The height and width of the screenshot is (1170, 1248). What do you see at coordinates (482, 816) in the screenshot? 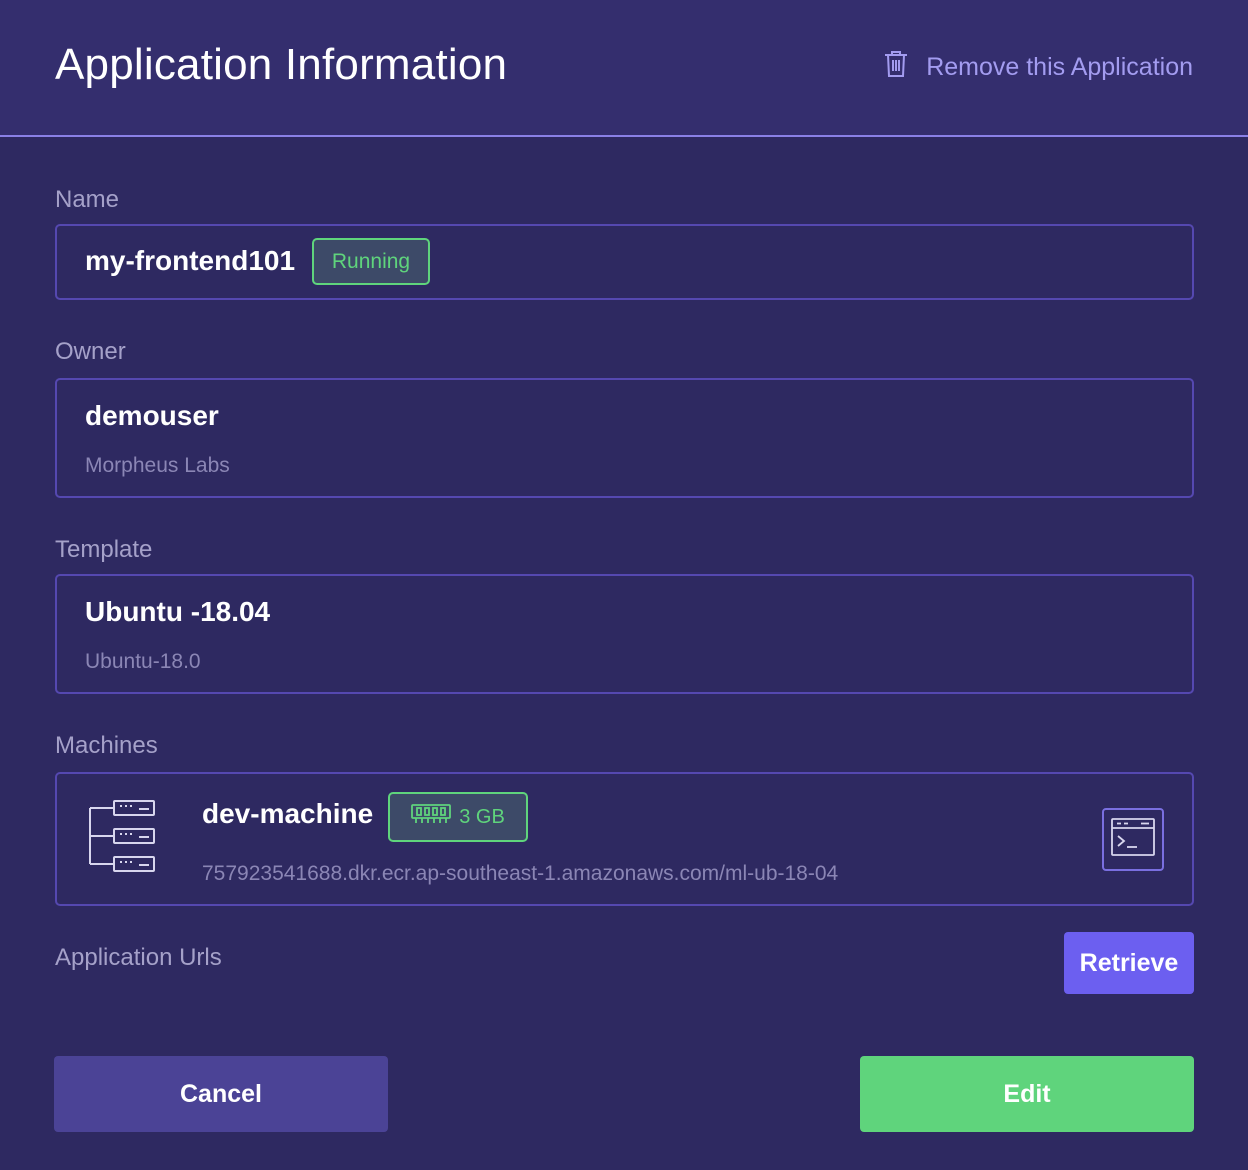
I see `memory-value: 3 GB` at bounding box center [482, 816].